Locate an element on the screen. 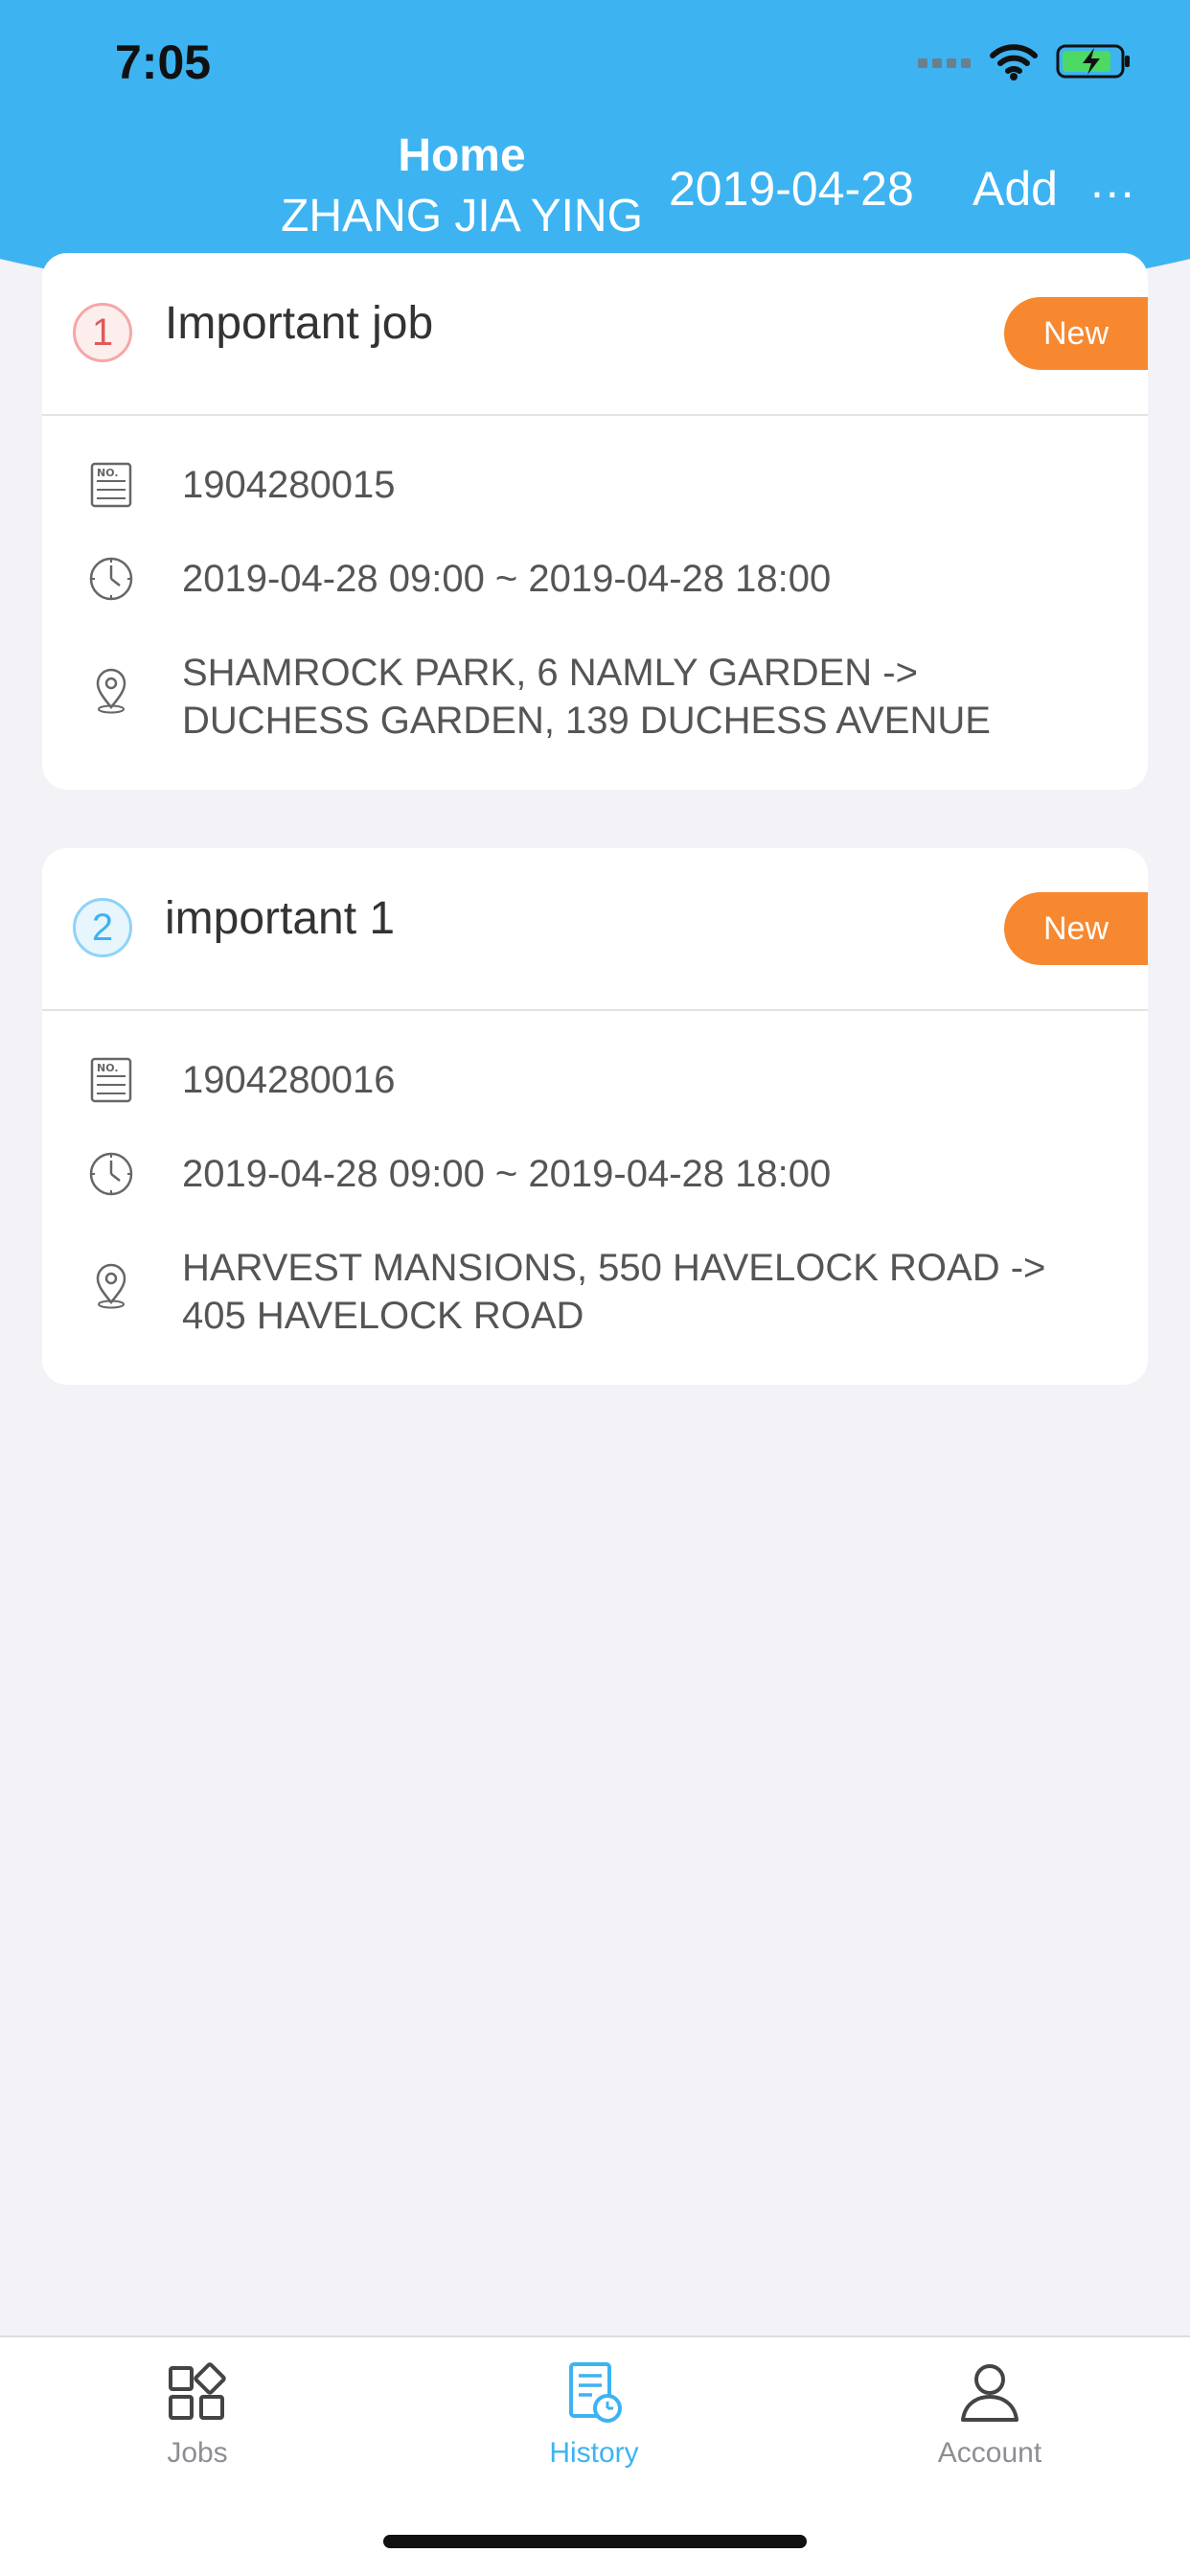  job-address-line-1: SHAMROCK PARK, 6 NAMLY GARDEN -> is located at coordinates (550, 673).